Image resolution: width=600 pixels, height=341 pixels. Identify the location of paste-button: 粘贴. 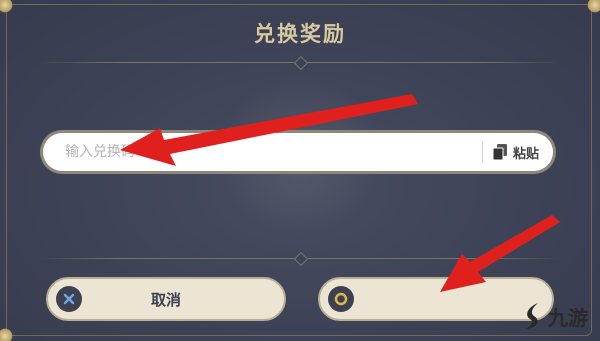
(515, 152).